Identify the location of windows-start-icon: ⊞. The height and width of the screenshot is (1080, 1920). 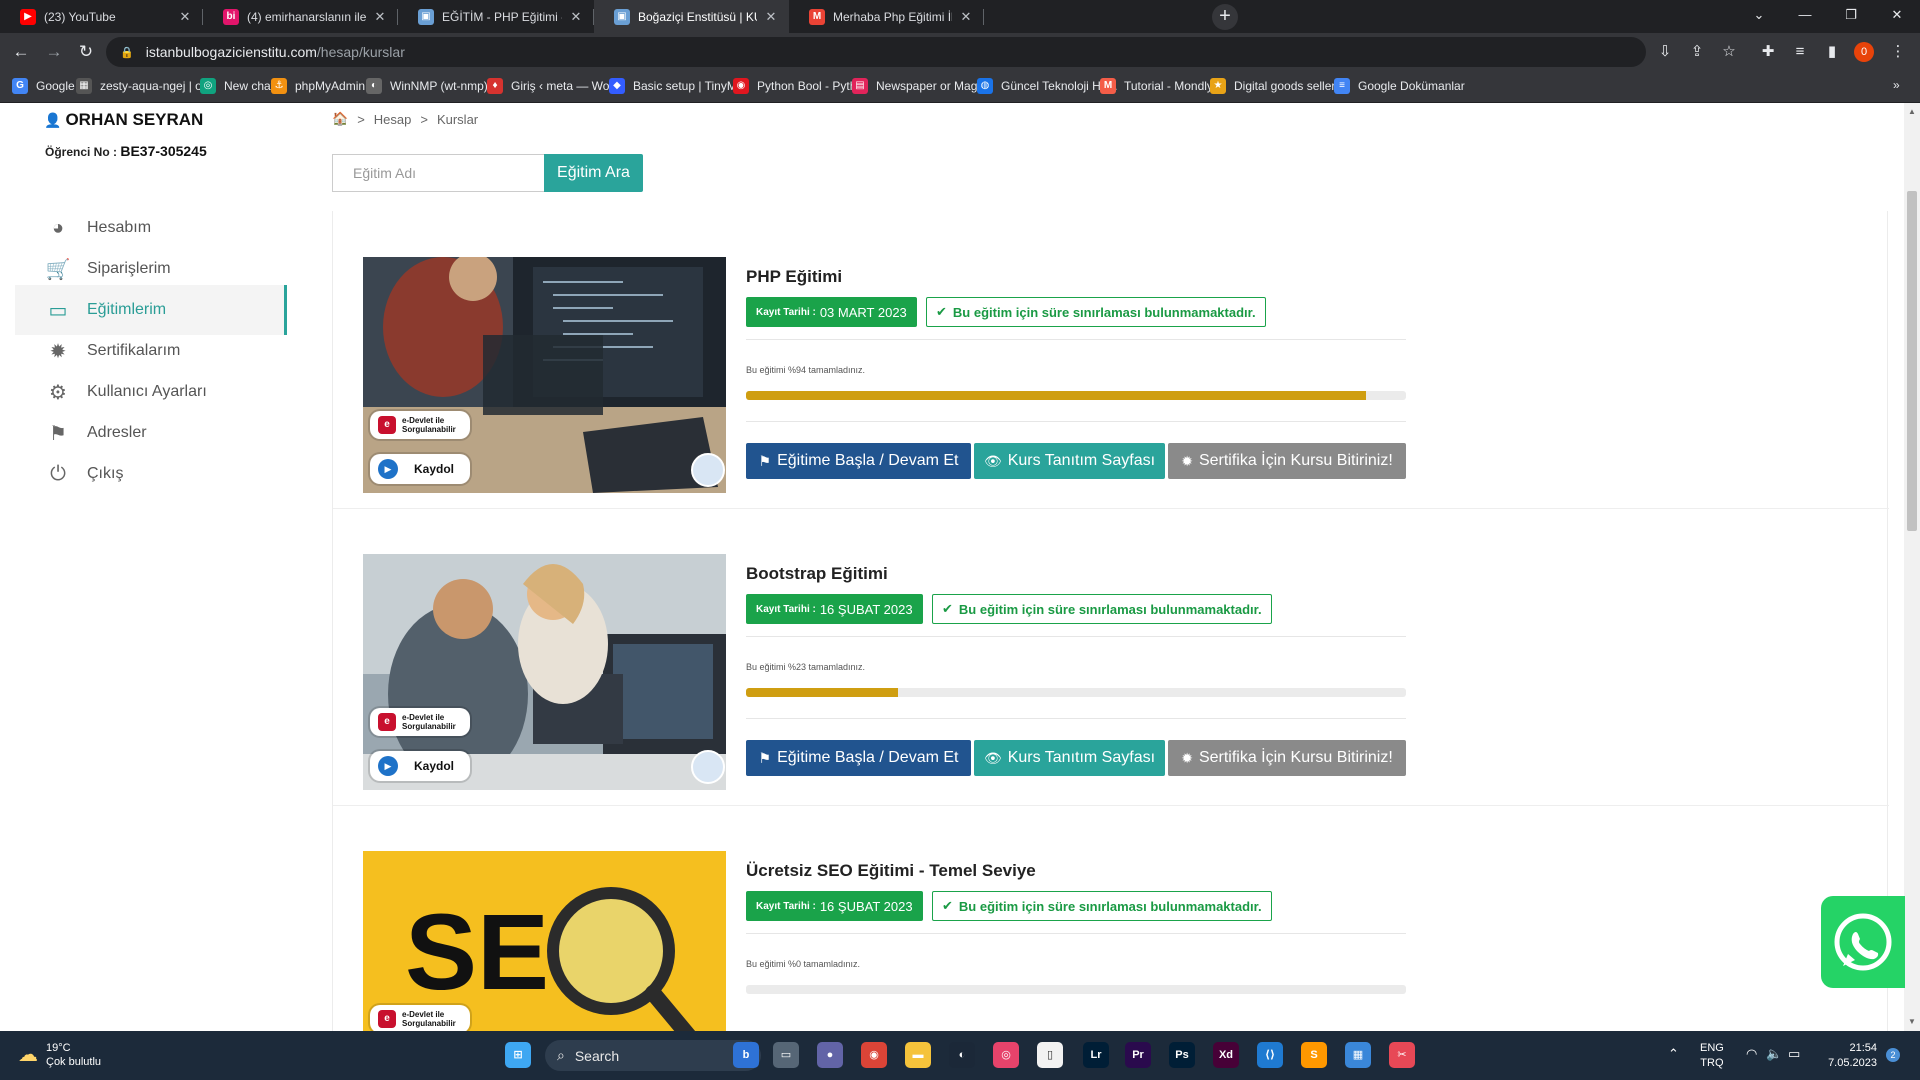
(518, 1055).